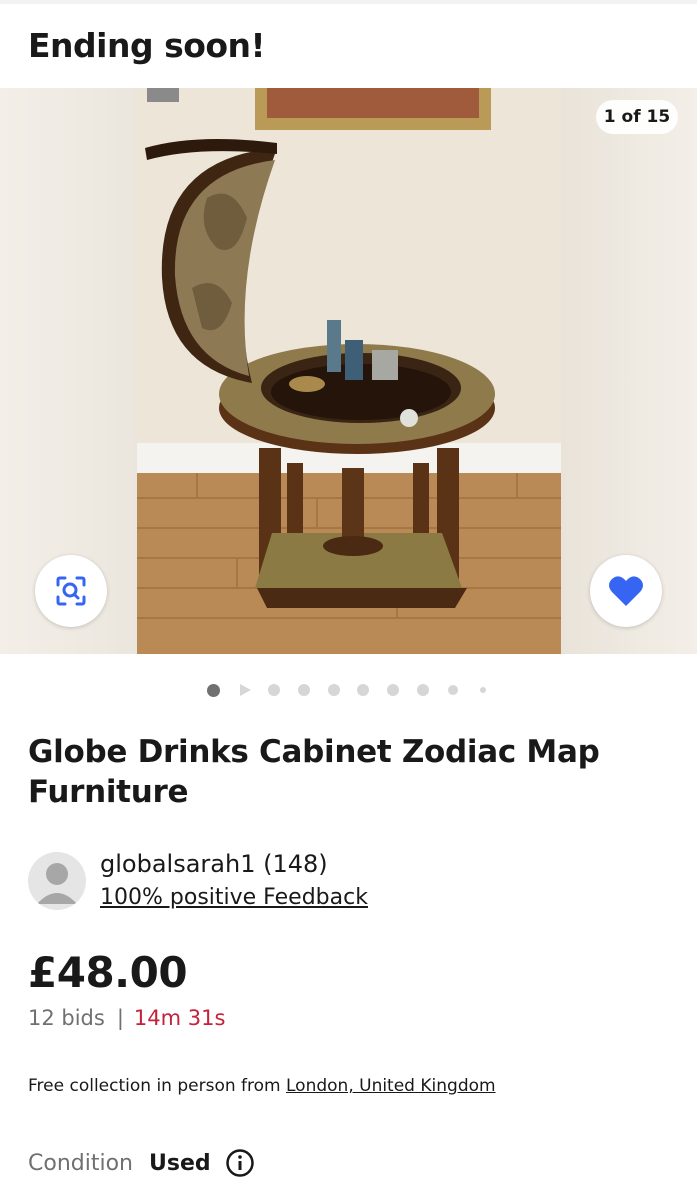 This screenshot has height=1200, width=697. What do you see at coordinates (234, 897) in the screenshot?
I see `seller-feedback-link: 100% positive Feedback` at bounding box center [234, 897].